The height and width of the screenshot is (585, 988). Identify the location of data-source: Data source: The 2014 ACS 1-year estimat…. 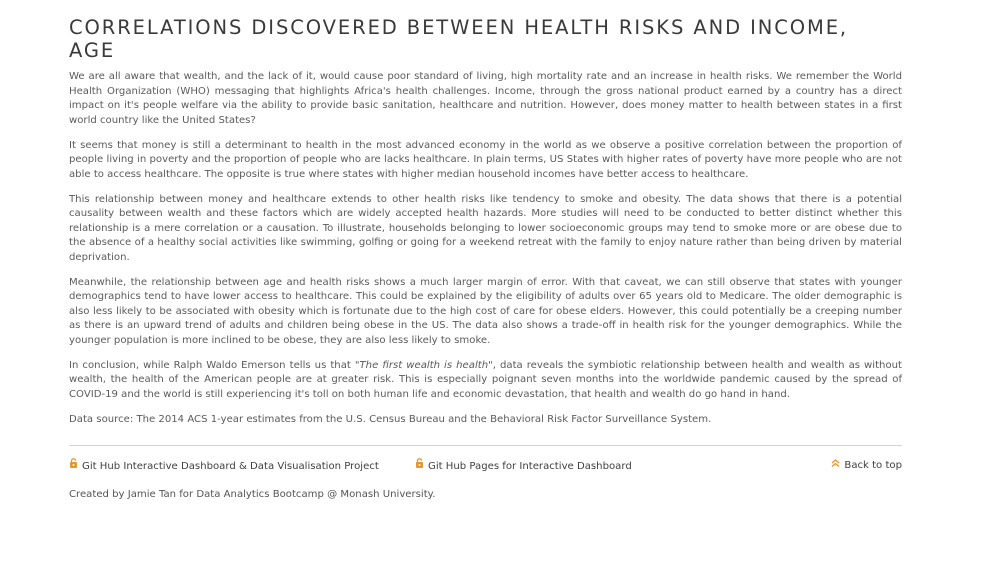
(390, 419).